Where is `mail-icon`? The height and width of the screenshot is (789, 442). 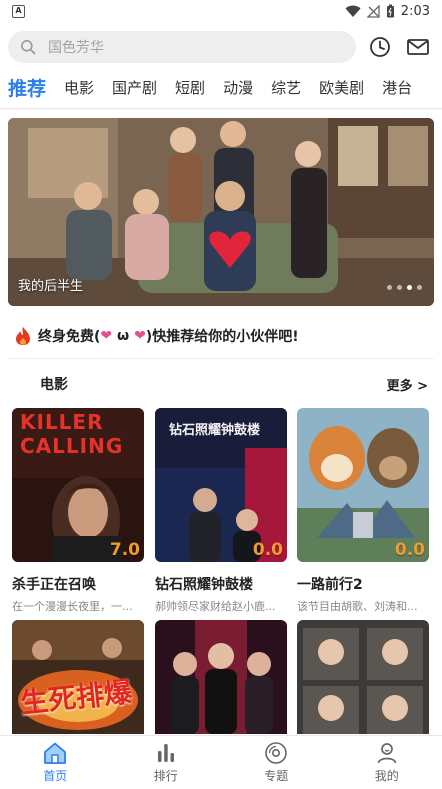 mail-icon is located at coordinates (418, 47).